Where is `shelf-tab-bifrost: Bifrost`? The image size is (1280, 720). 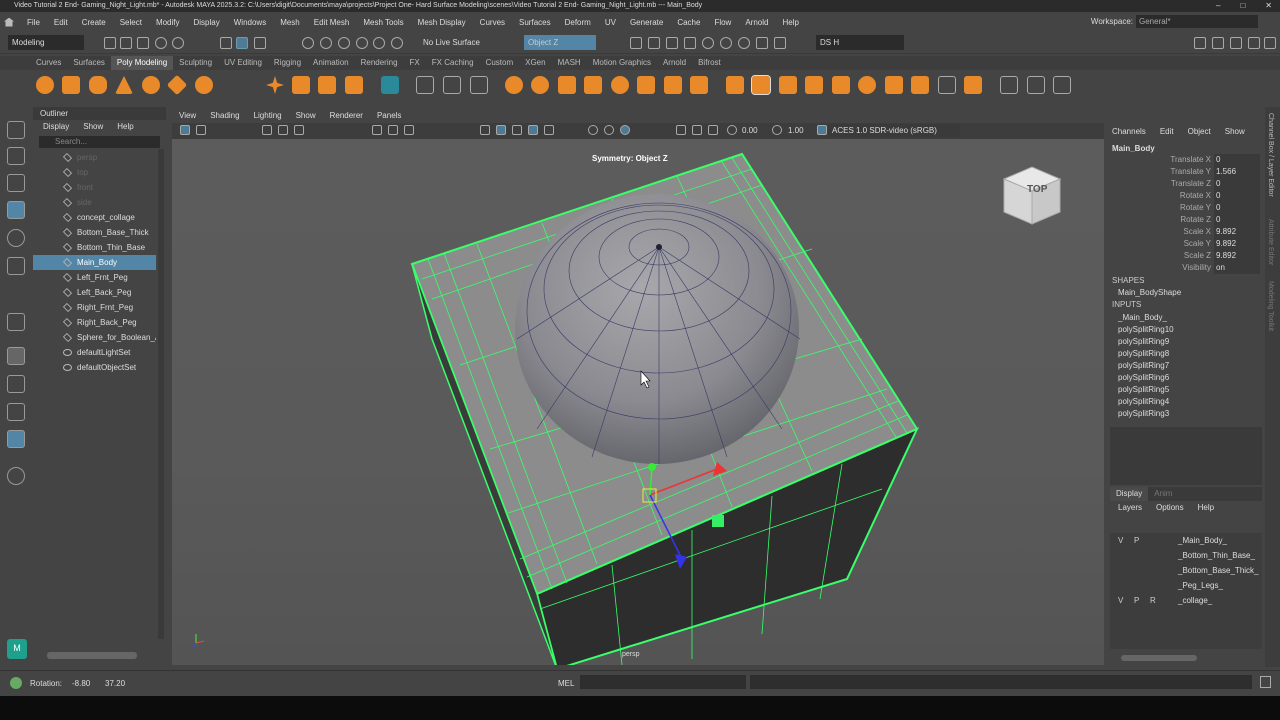 shelf-tab-bifrost: Bifrost is located at coordinates (709, 63).